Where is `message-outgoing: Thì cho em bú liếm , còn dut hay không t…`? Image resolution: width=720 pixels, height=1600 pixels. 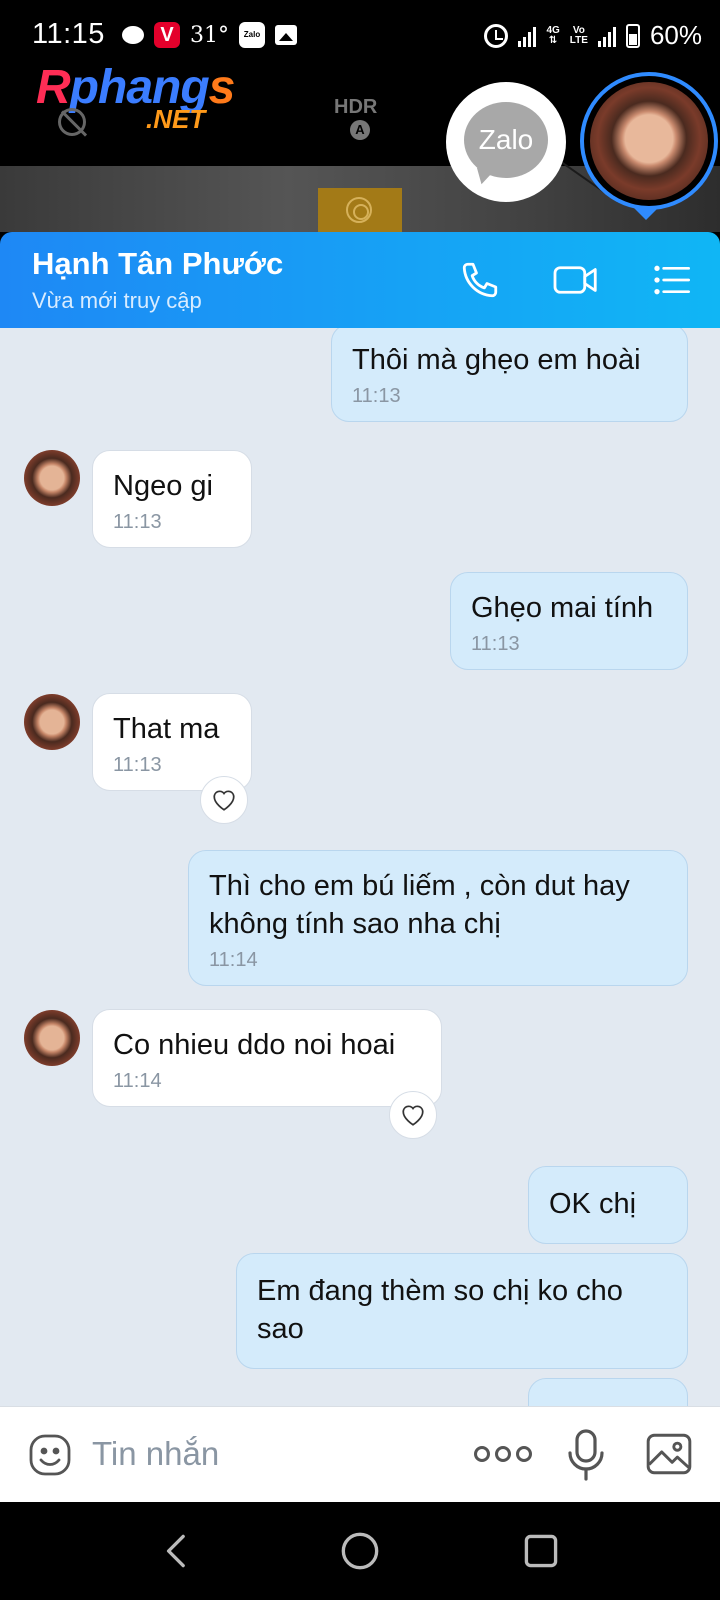
message-outgoing: Thì cho em bú liếm , còn dut hay không t… is located at coordinates (438, 918).